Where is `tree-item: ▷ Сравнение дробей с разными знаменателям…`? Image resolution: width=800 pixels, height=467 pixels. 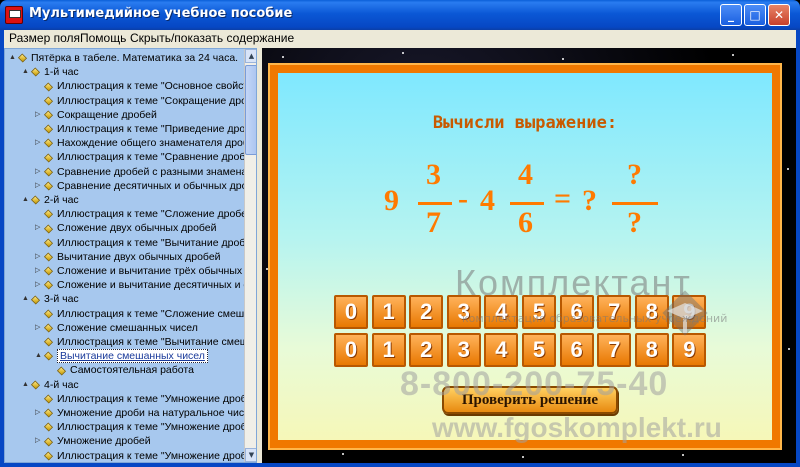
tree-item: ▷ Сравнение дробей с разными знаменателям… is located at coordinates (145, 172).